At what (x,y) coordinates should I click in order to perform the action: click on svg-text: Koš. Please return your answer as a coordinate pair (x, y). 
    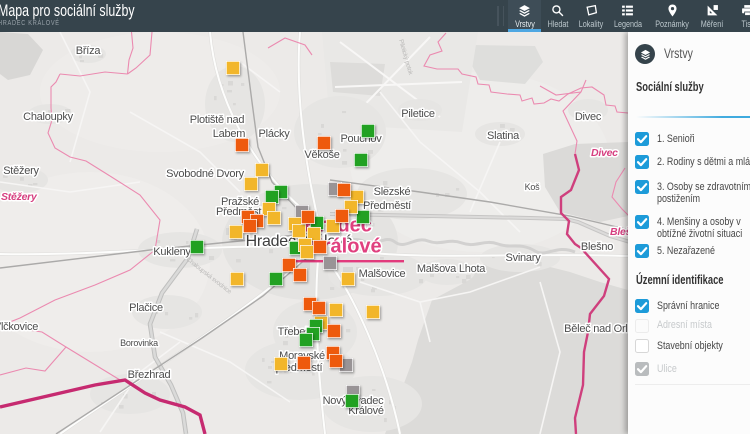
    Looking at the image, I should click on (533, 187).